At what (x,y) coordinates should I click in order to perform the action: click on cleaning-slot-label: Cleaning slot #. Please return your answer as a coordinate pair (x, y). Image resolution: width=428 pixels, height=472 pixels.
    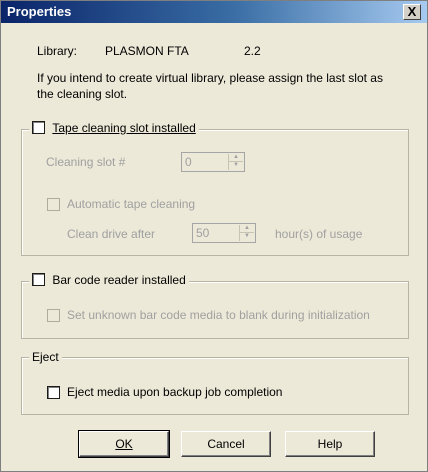
    Looking at the image, I should click on (86, 162).